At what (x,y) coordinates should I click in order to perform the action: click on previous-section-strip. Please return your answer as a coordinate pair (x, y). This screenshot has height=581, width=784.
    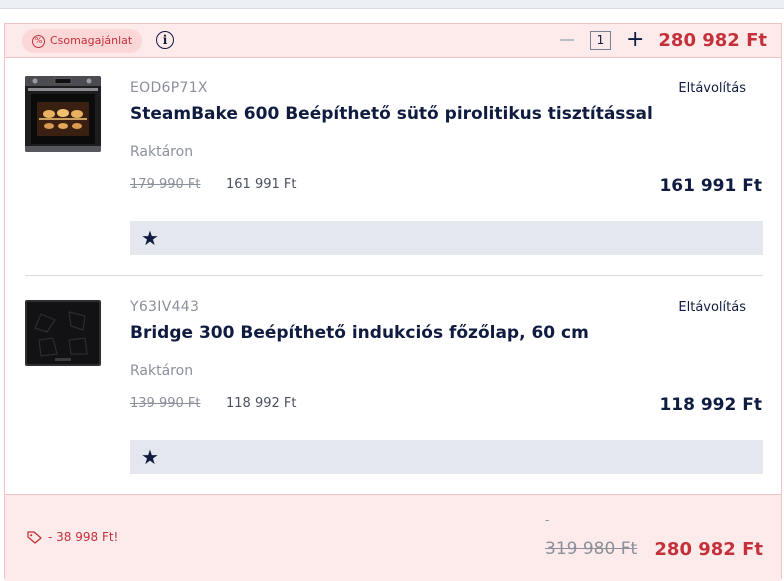
    Looking at the image, I should click on (392, 4).